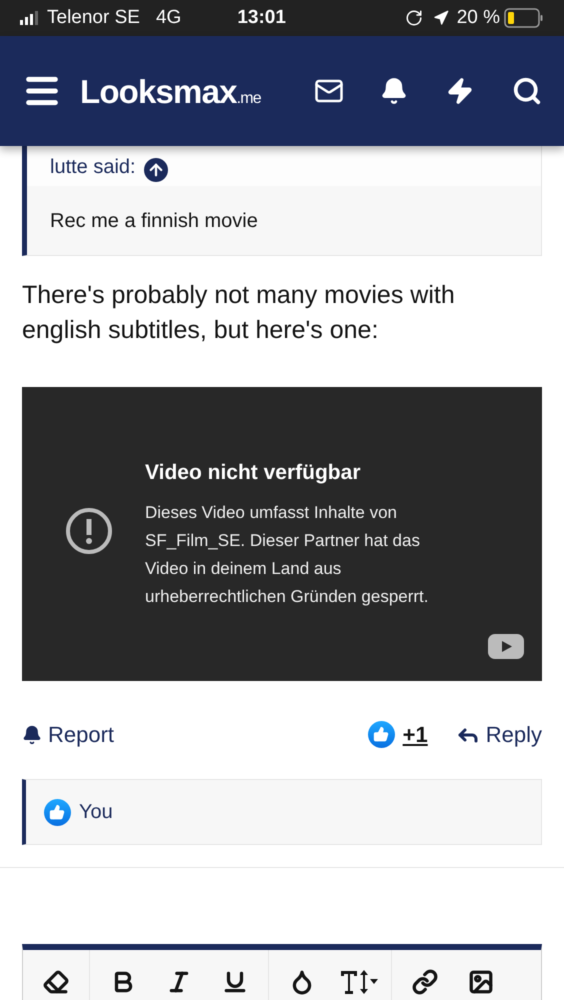 This screenshot has height=1000, width=564. Describe the element at coordinates (524, 18) in the screenshot. I see `battery-icon` at that location.